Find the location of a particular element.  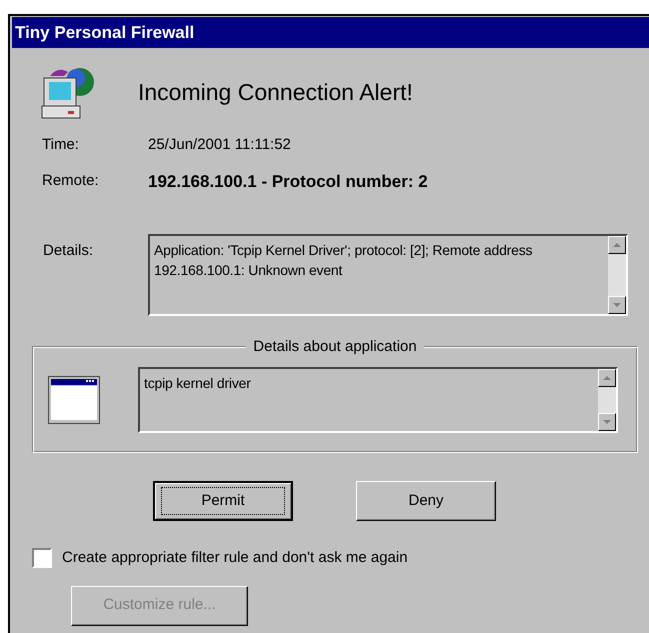

checkbox-label: Create appropriate filter rule and don't ask me again is located at coordinates (235, 558).